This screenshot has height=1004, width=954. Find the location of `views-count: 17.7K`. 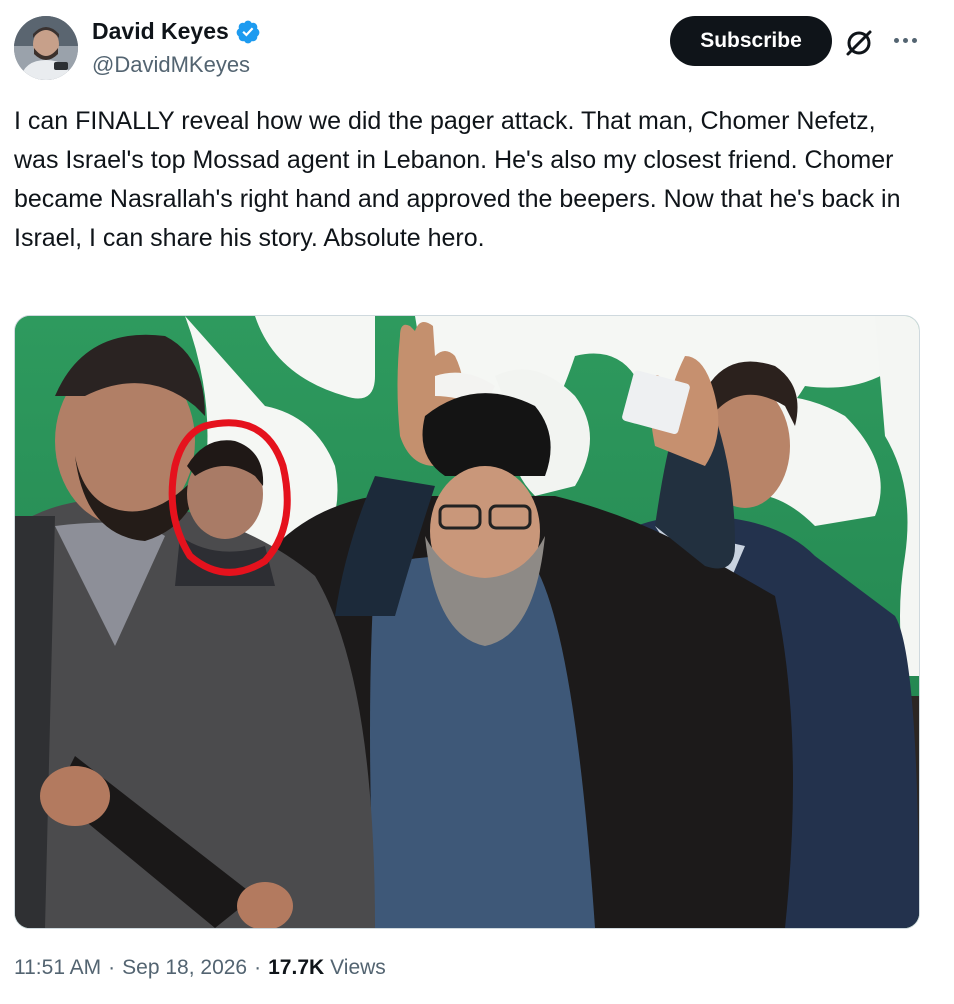

views-count: 17.7K is located at coordinates (296, 968).